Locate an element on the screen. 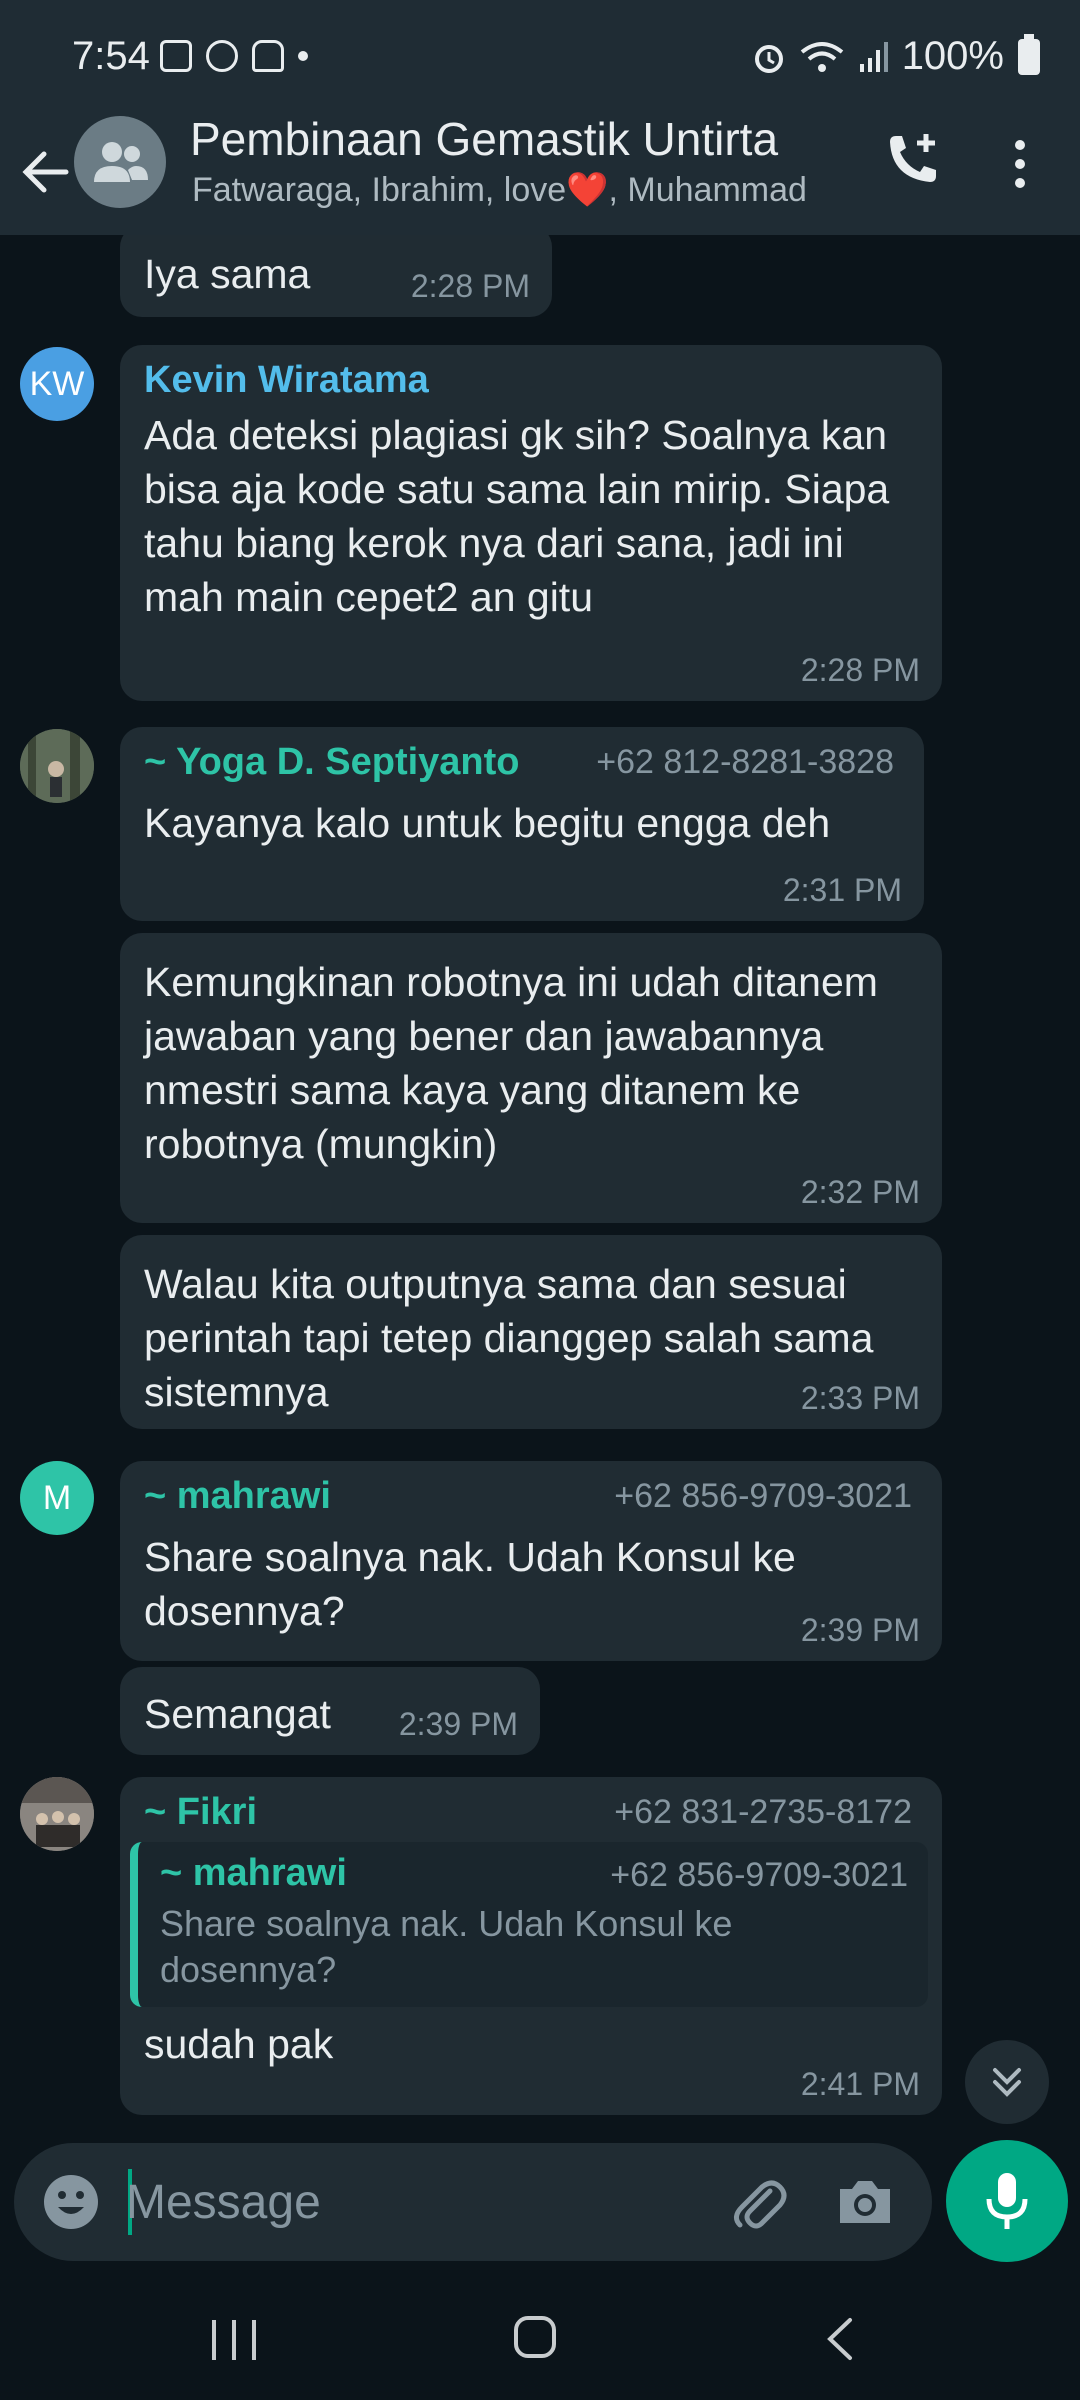 The width and height of the screenshot is (1080, 2400). home-icon is located at coordinates (535, 2337).